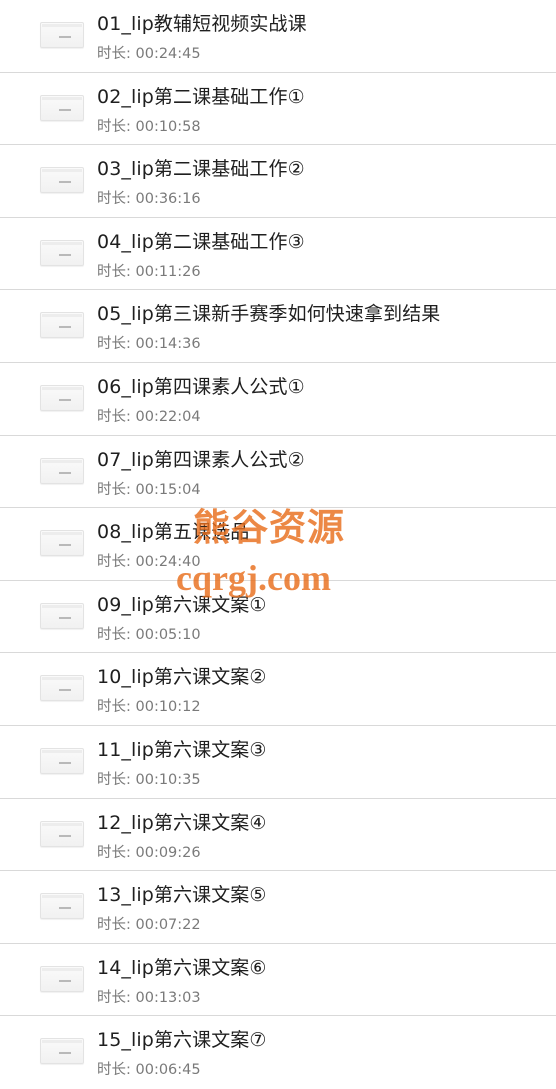  Describe the element at coordinates (278, 980) in the screenshot. I see `file-row: 14_lip第六课文案⑥ 时长: 00:13:03` at that location.